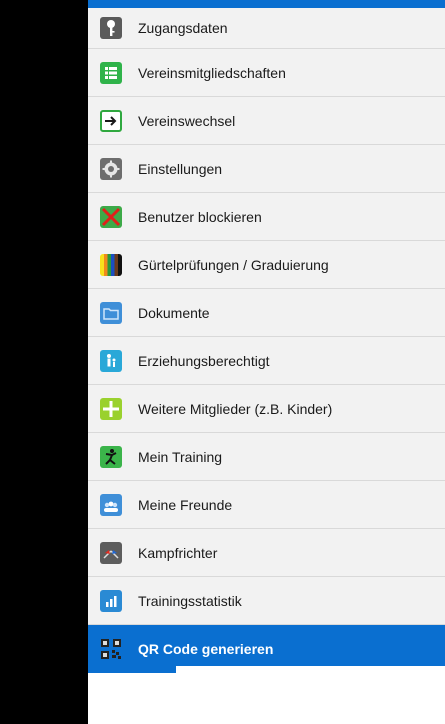 The width and height of the screenshot is (445, 724). What do you see at coordinates (266, 313) in the screenshot?
I see `menu-item-dokumente: Dokumente` at bounding box center [266, 313].